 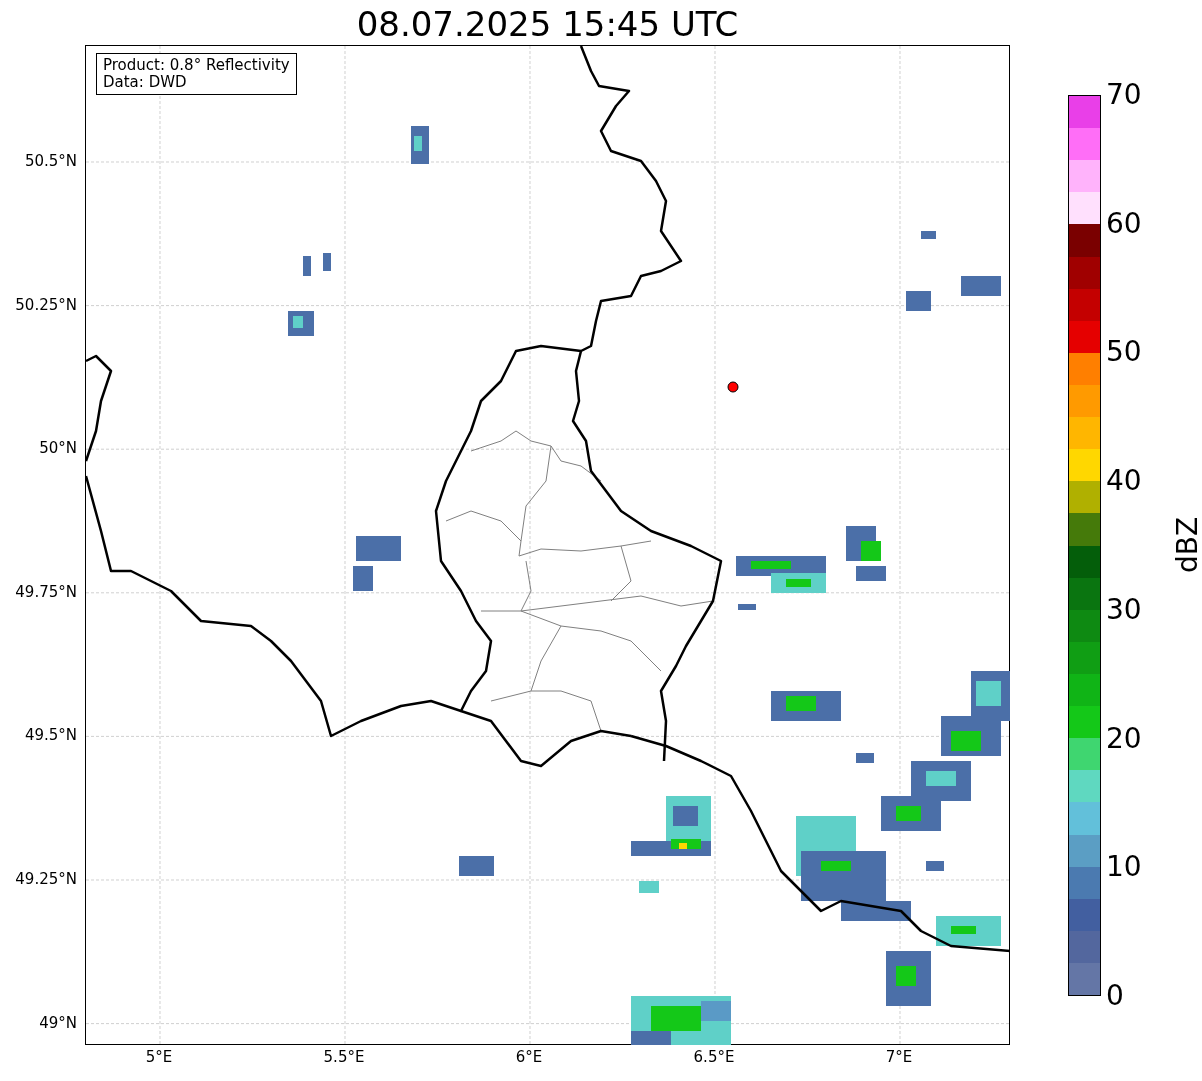 I want to click on location-marker, so click(x=733, y=387).